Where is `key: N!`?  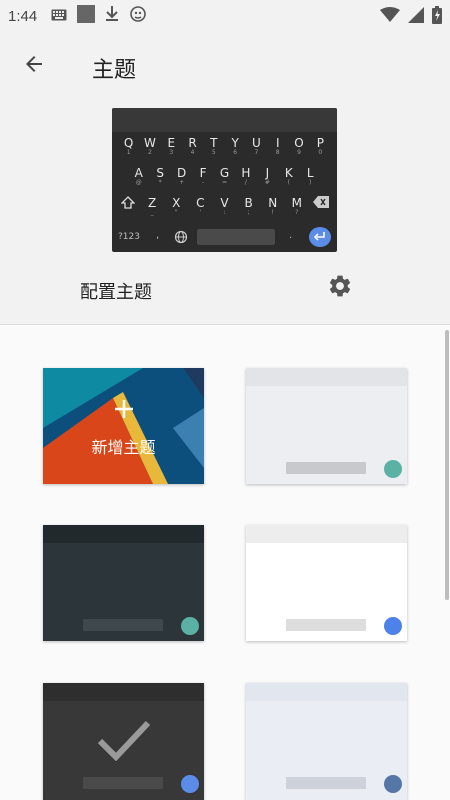 key: N! is located at coordinates (273, 206).